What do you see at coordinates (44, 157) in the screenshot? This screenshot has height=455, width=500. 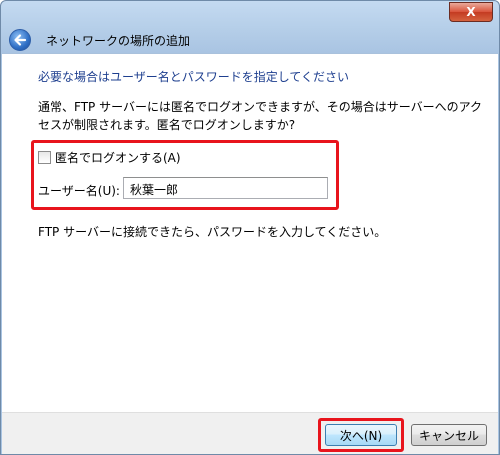 I see `anonymous-logon-checkbox` at bounding box center [44, 157].